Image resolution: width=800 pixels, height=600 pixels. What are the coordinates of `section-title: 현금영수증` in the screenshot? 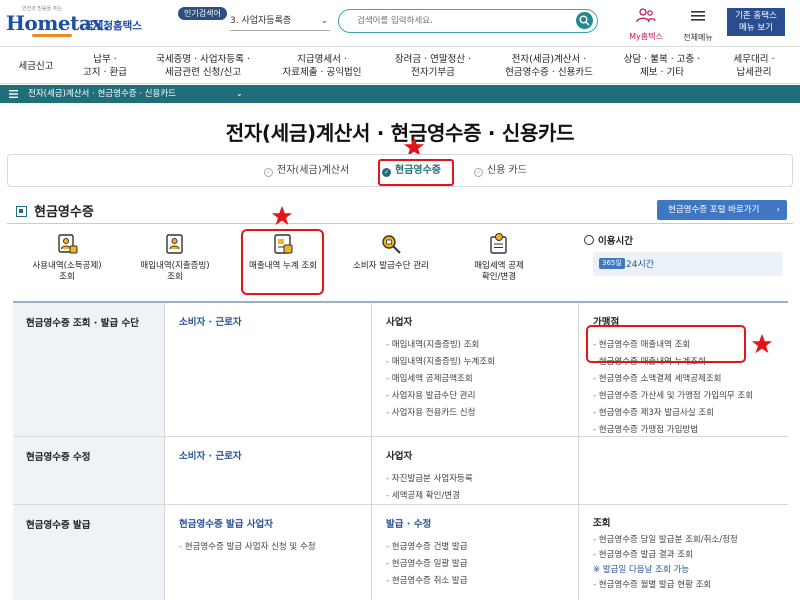 It's located at (55, 210).